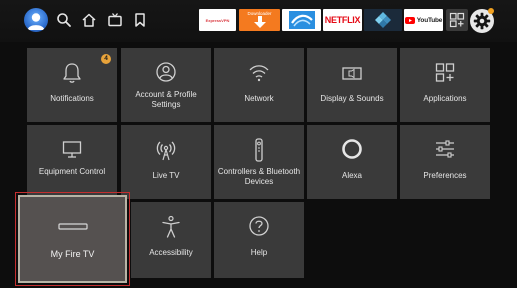 This screenshot has width=517, height=288. Describe the element at coordinates (429, 20) in the screenshot. I see `app-youtube-label: YouTube` at that location.